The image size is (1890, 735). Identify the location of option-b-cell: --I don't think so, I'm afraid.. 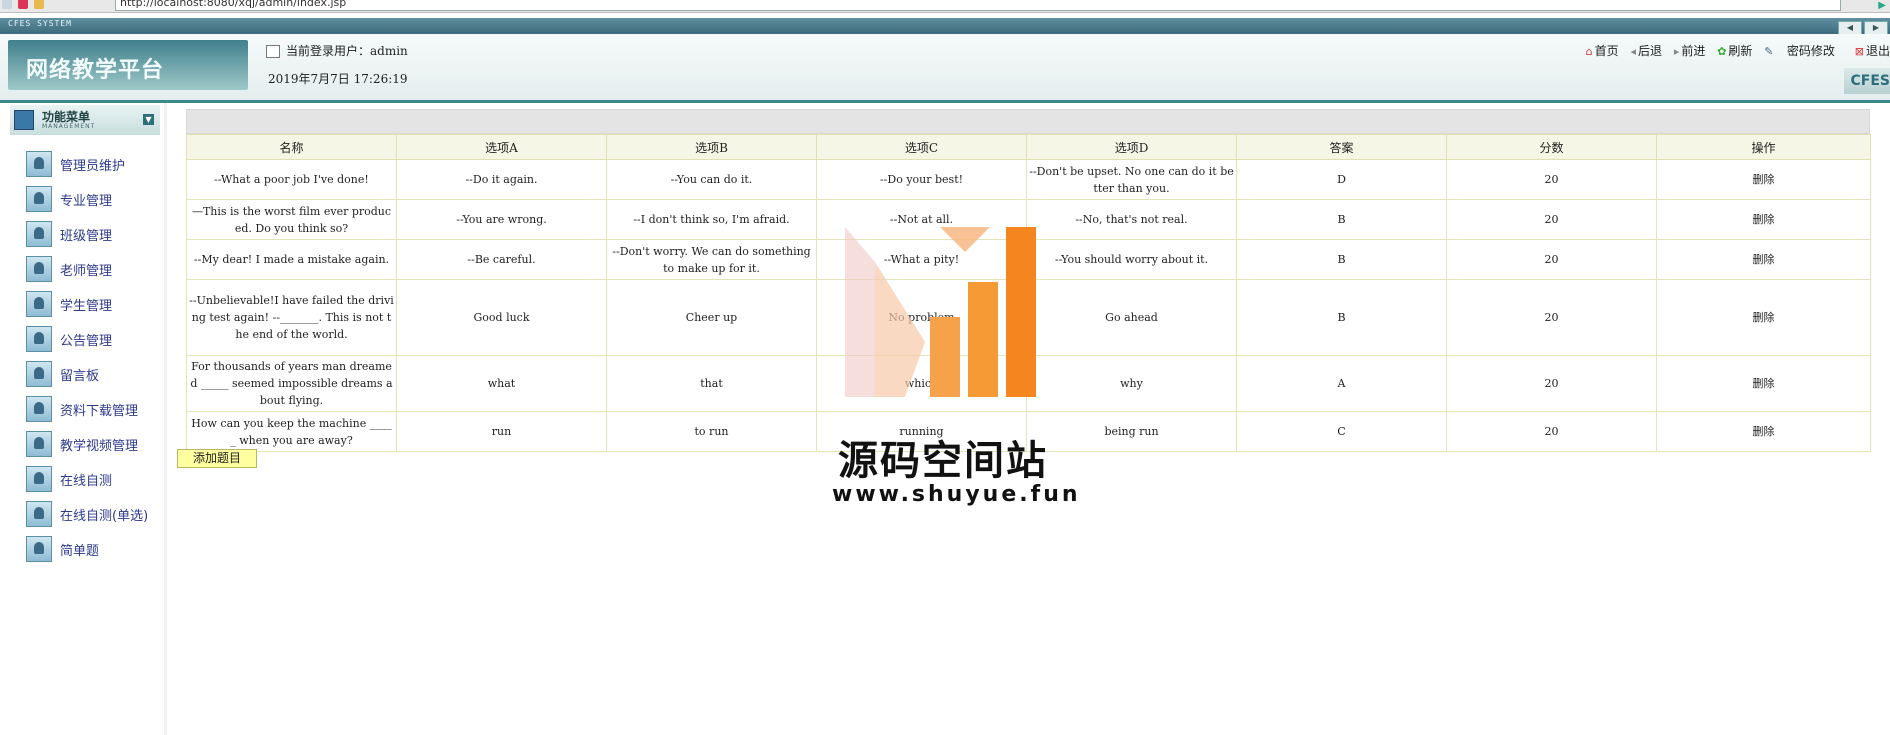
(711, 219).